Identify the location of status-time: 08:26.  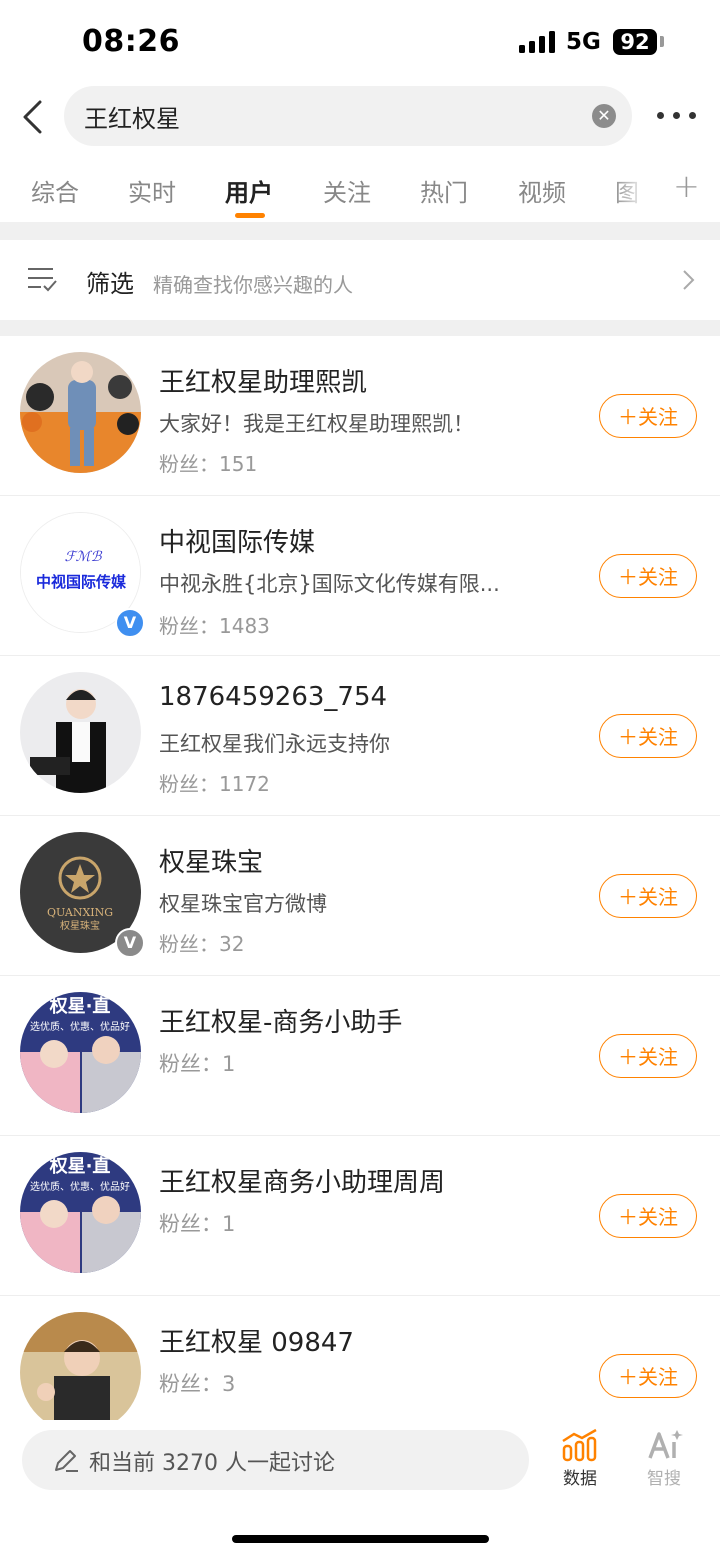
(131, 41).